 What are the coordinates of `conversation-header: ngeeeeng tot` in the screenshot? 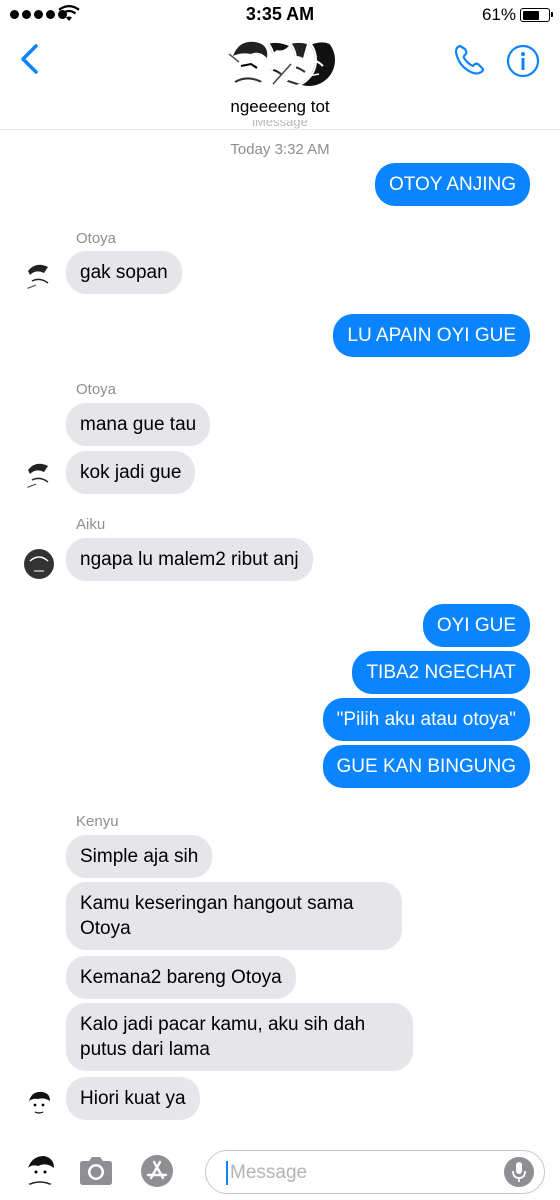 It's located at (280, 80).